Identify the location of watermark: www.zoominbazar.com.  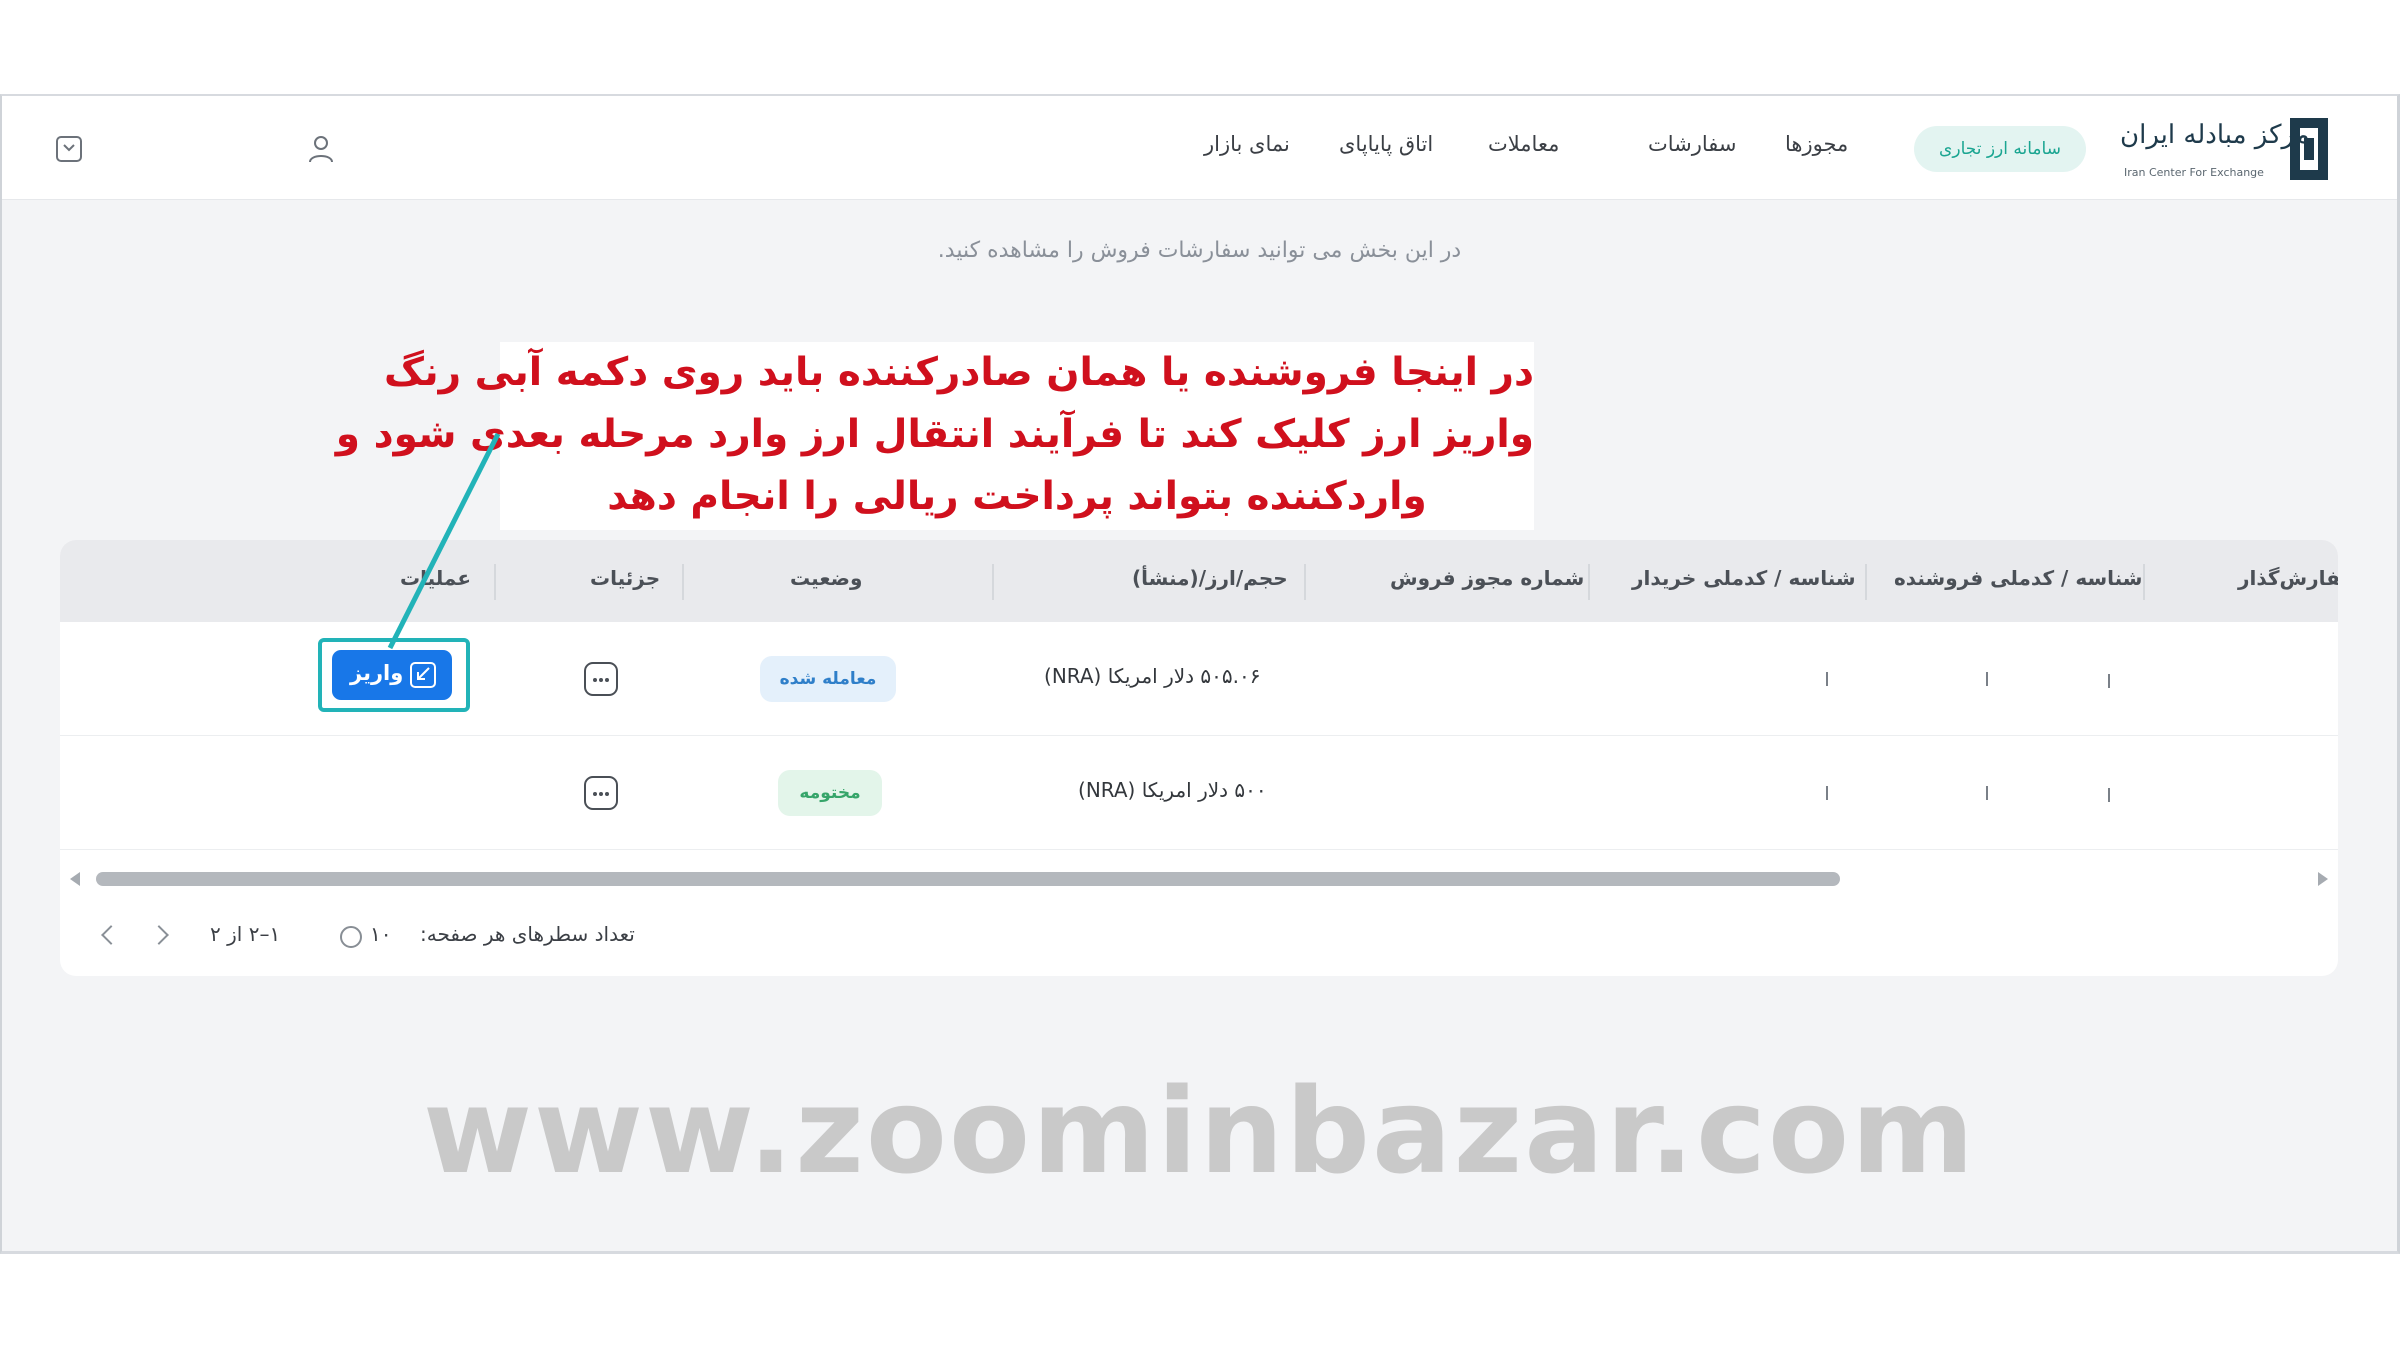
(1199, 1131).